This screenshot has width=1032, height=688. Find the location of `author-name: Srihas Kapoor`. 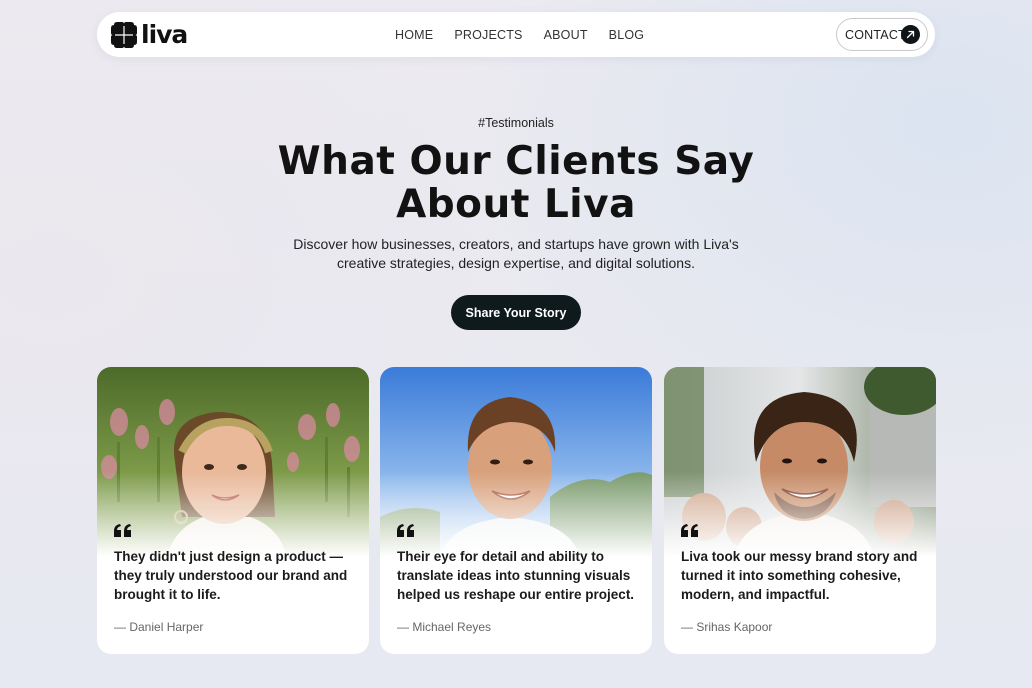

author-name: Srihas Kapoor is located at coordinates (734, 627).